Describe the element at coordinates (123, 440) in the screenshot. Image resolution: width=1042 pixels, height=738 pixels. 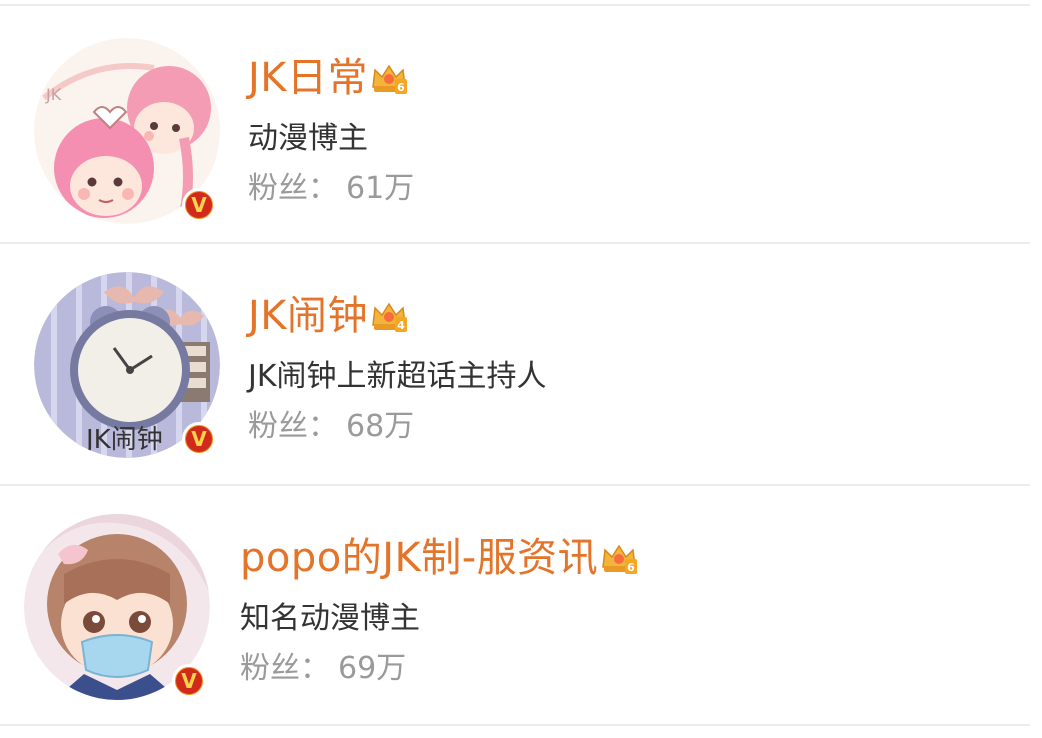
I see `svg-text: JK闹钟` at that location.